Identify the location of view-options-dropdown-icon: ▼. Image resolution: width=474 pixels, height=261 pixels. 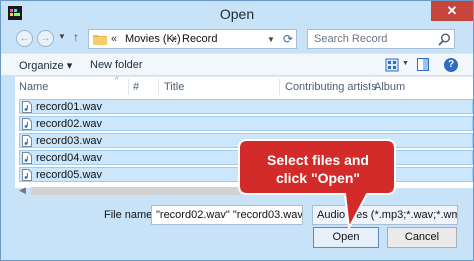
(405, 63).